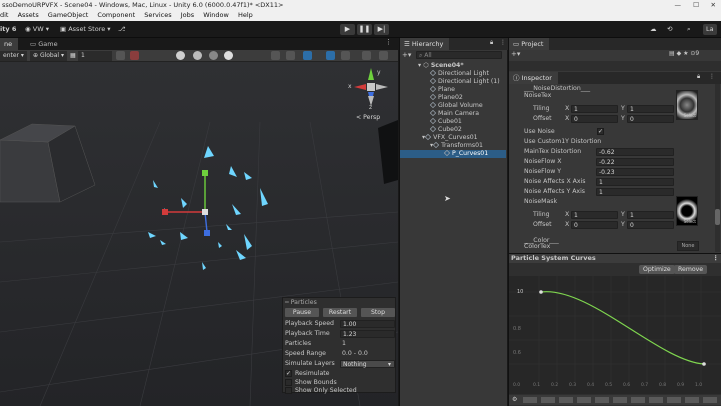 The image size is (721, 406). I want to click on mask-offset-y-field: 0, so click(650, 225).